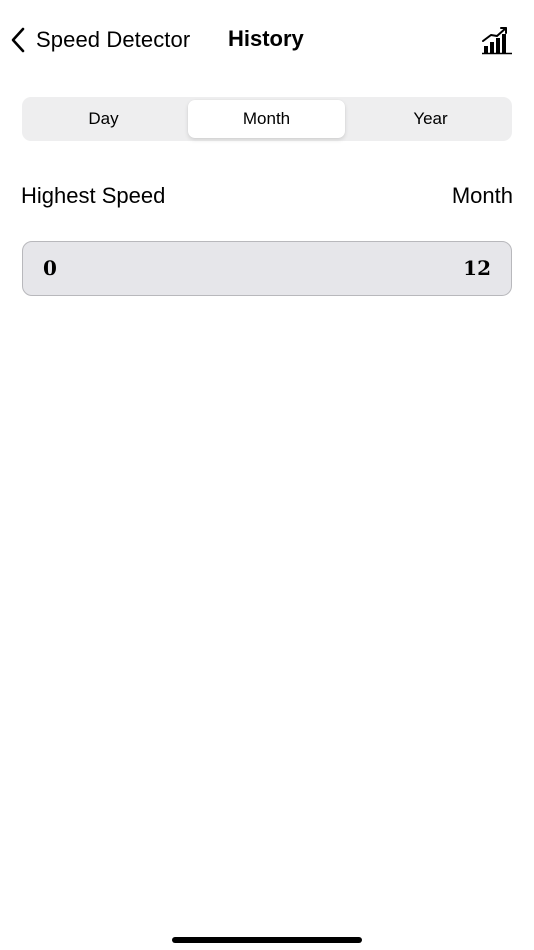 The height and width of the screenshot is (950, 534). I want to click on range-max-value: 12, so click(477, 268).